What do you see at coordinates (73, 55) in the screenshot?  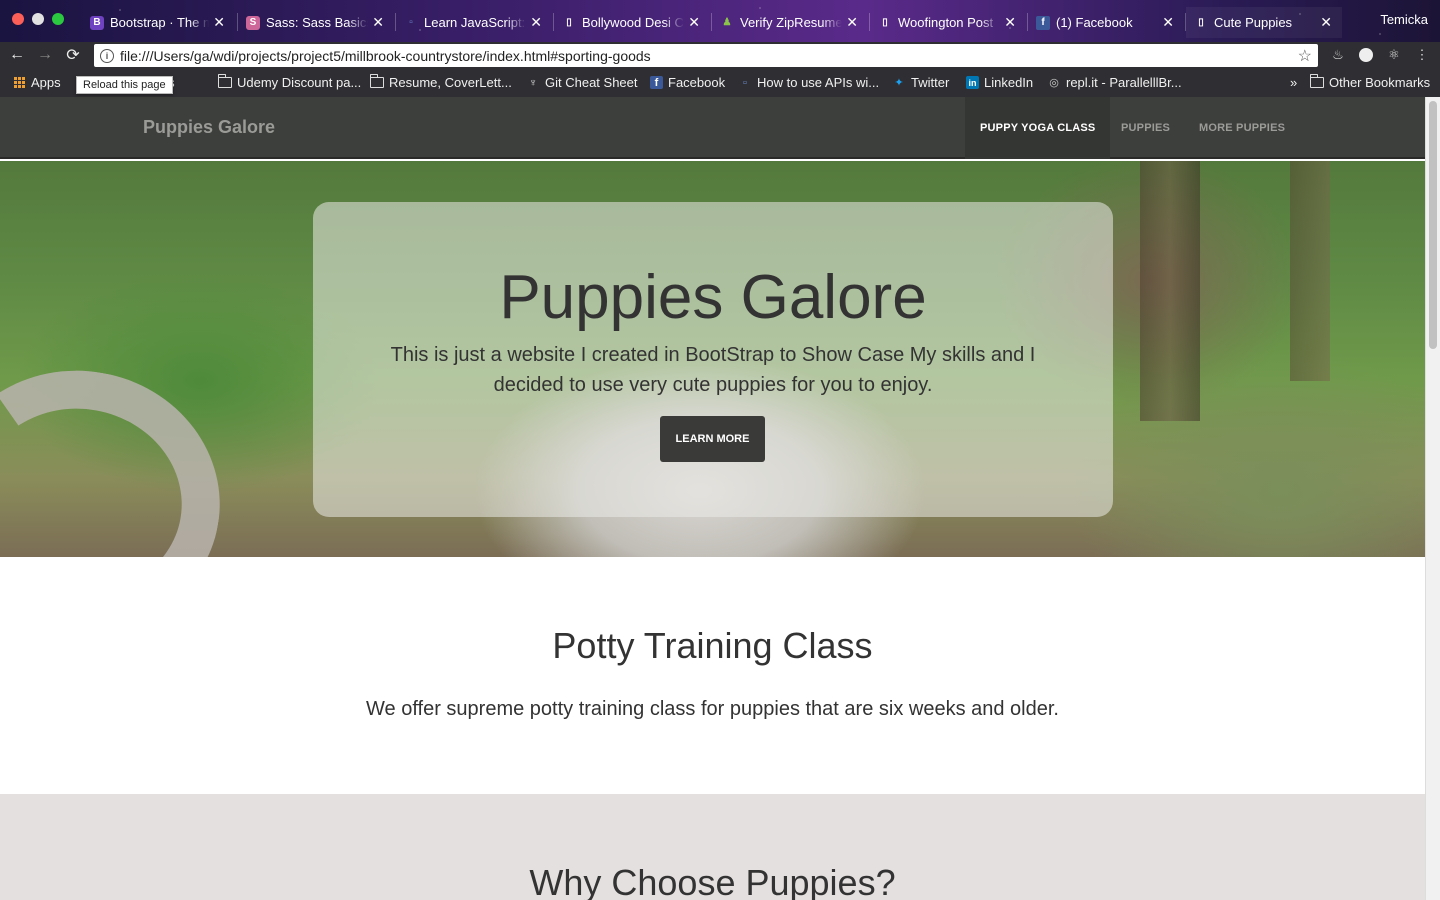 I see `reload-button: ⟳` at bounding box center [73, 55].